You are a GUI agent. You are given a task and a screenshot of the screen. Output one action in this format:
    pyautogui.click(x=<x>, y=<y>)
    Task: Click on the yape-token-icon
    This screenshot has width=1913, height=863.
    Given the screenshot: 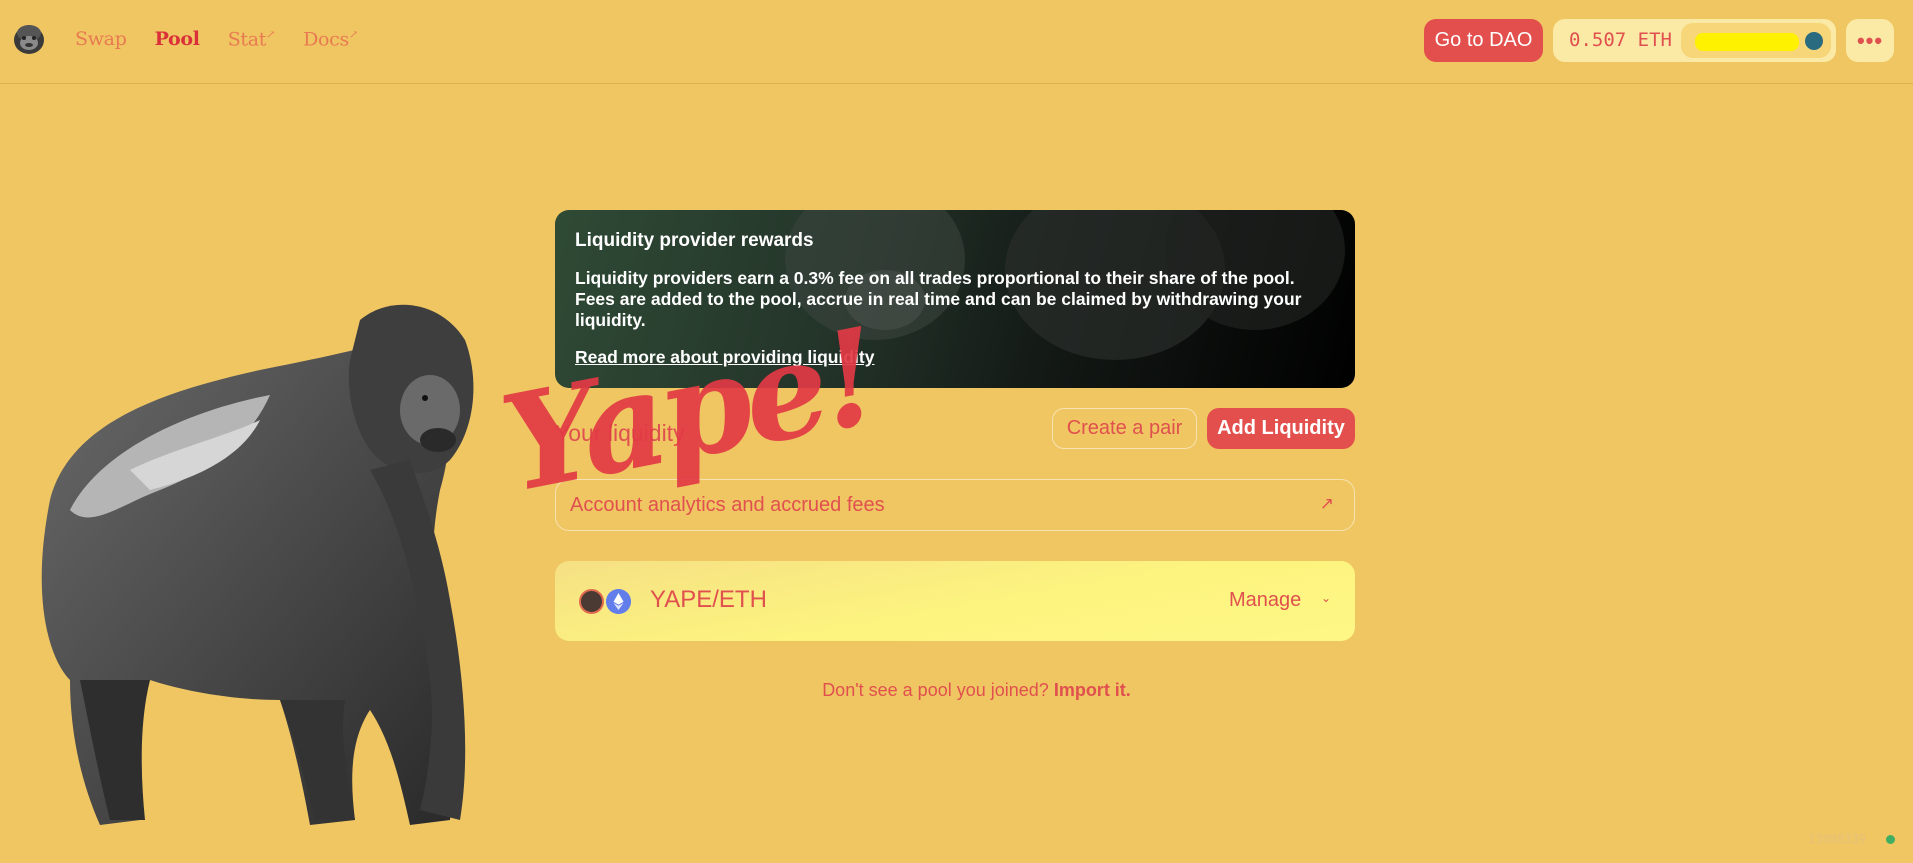 What is the action you would take?
    pyautogui.click(x=591, y=601)
    